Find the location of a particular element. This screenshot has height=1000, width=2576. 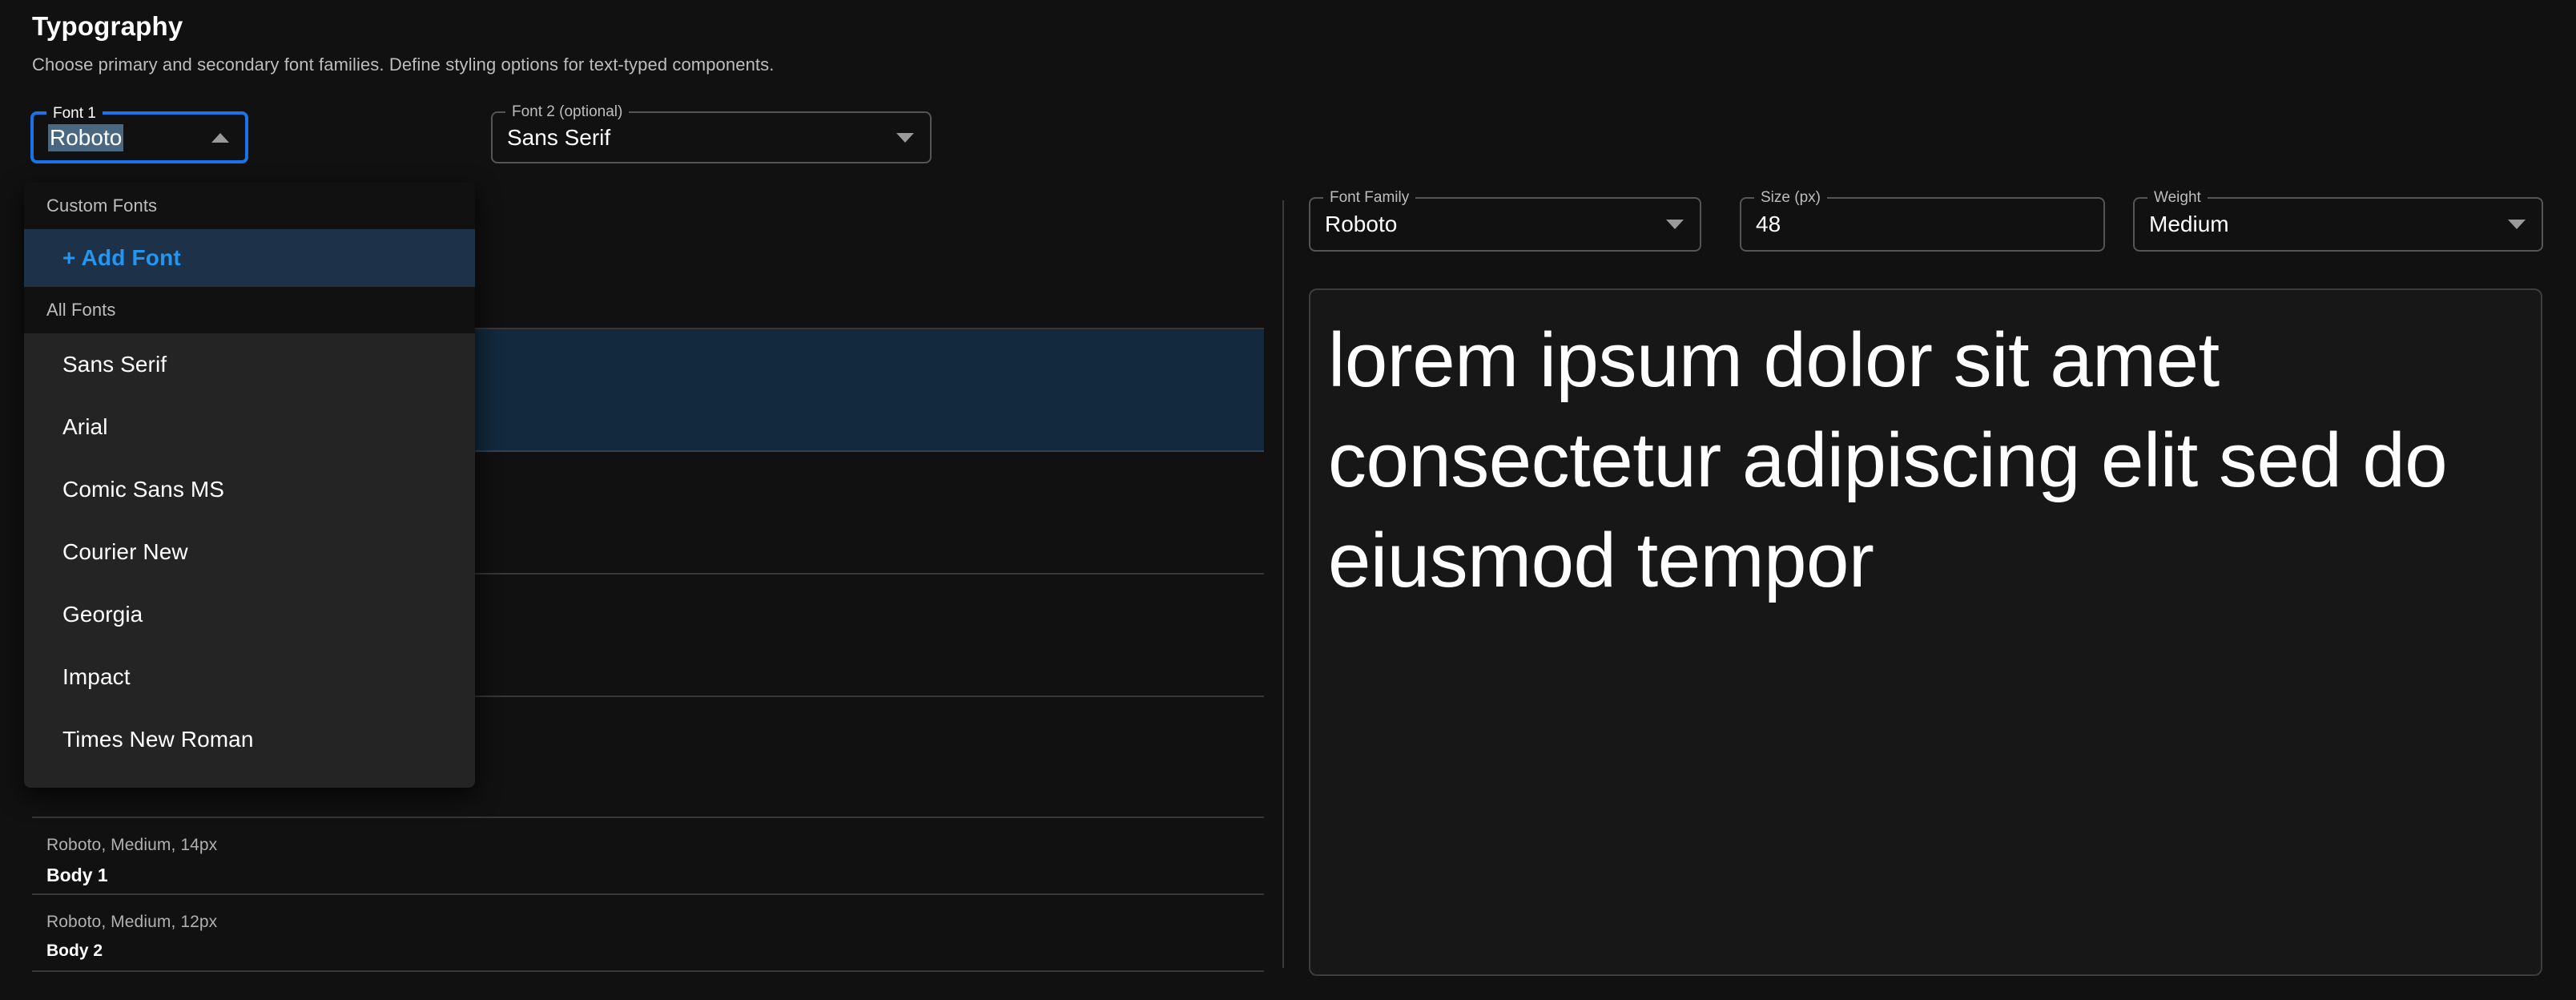

dropdown-item-font: Sans Serif is located at coordinates (250, 365).